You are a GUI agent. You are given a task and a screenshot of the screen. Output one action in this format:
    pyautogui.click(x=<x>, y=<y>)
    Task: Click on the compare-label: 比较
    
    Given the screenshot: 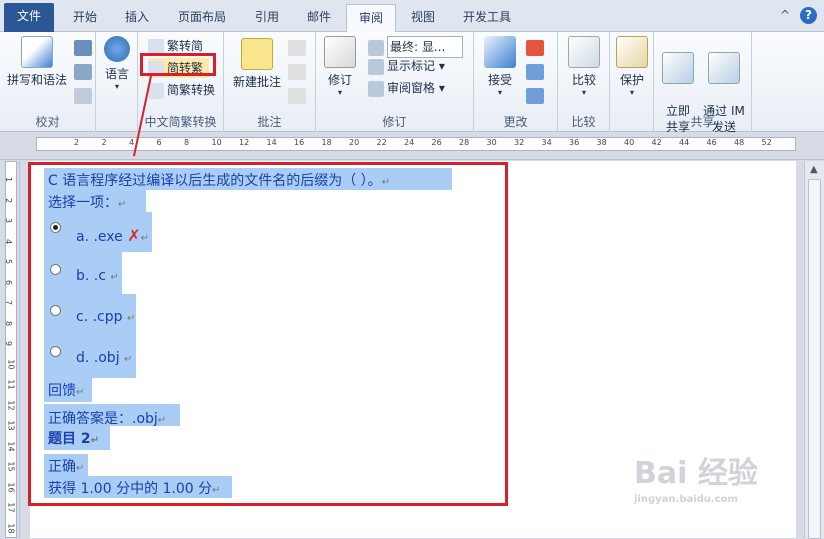 What is the action you would take?
    pyautogui.click(x=583, y=80)
    